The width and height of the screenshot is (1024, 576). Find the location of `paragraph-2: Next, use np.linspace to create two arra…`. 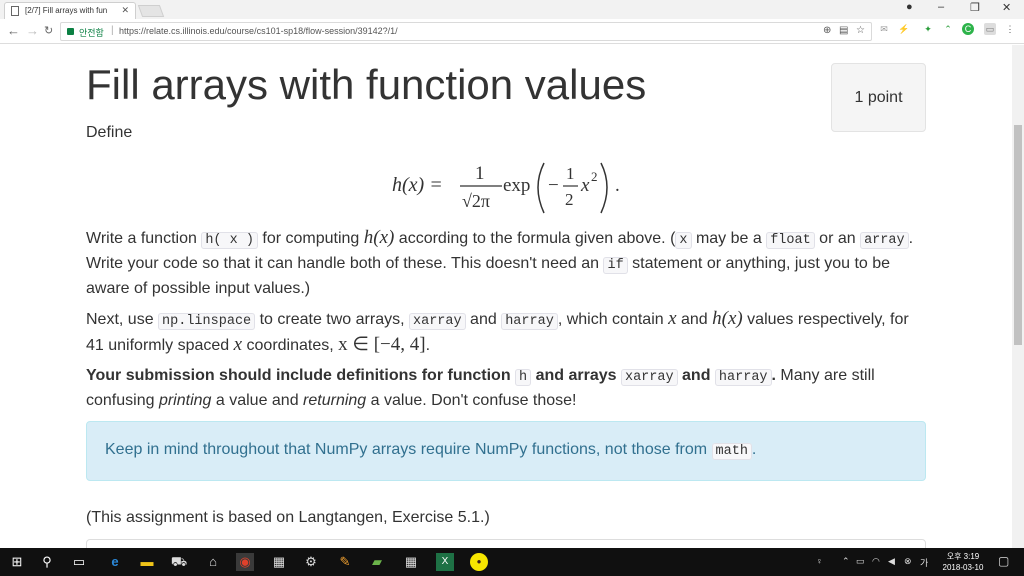

paragraph-2: Next, use np.linspace to create two arra… is located at coordinates (497, 331).